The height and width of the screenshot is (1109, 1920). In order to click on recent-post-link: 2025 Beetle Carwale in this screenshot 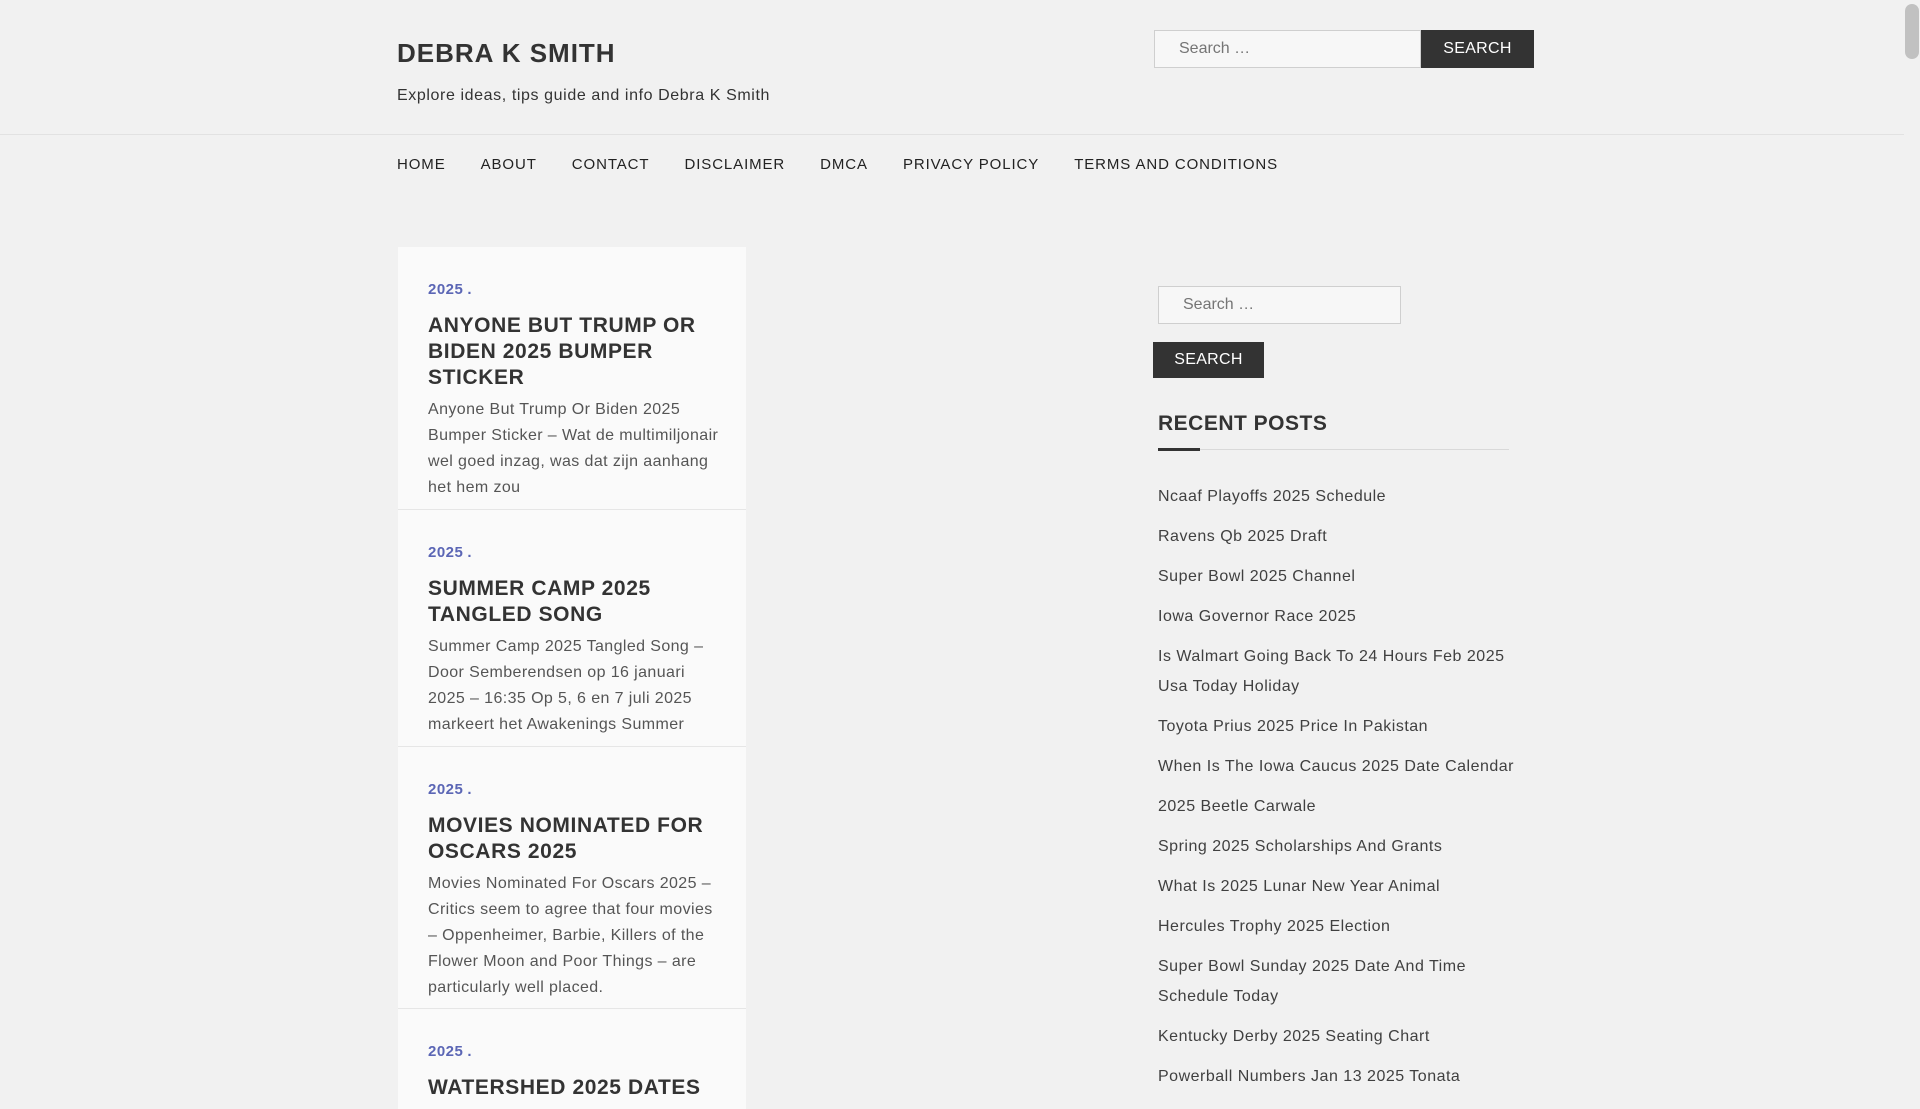, I will do `click(1336, 807)`.